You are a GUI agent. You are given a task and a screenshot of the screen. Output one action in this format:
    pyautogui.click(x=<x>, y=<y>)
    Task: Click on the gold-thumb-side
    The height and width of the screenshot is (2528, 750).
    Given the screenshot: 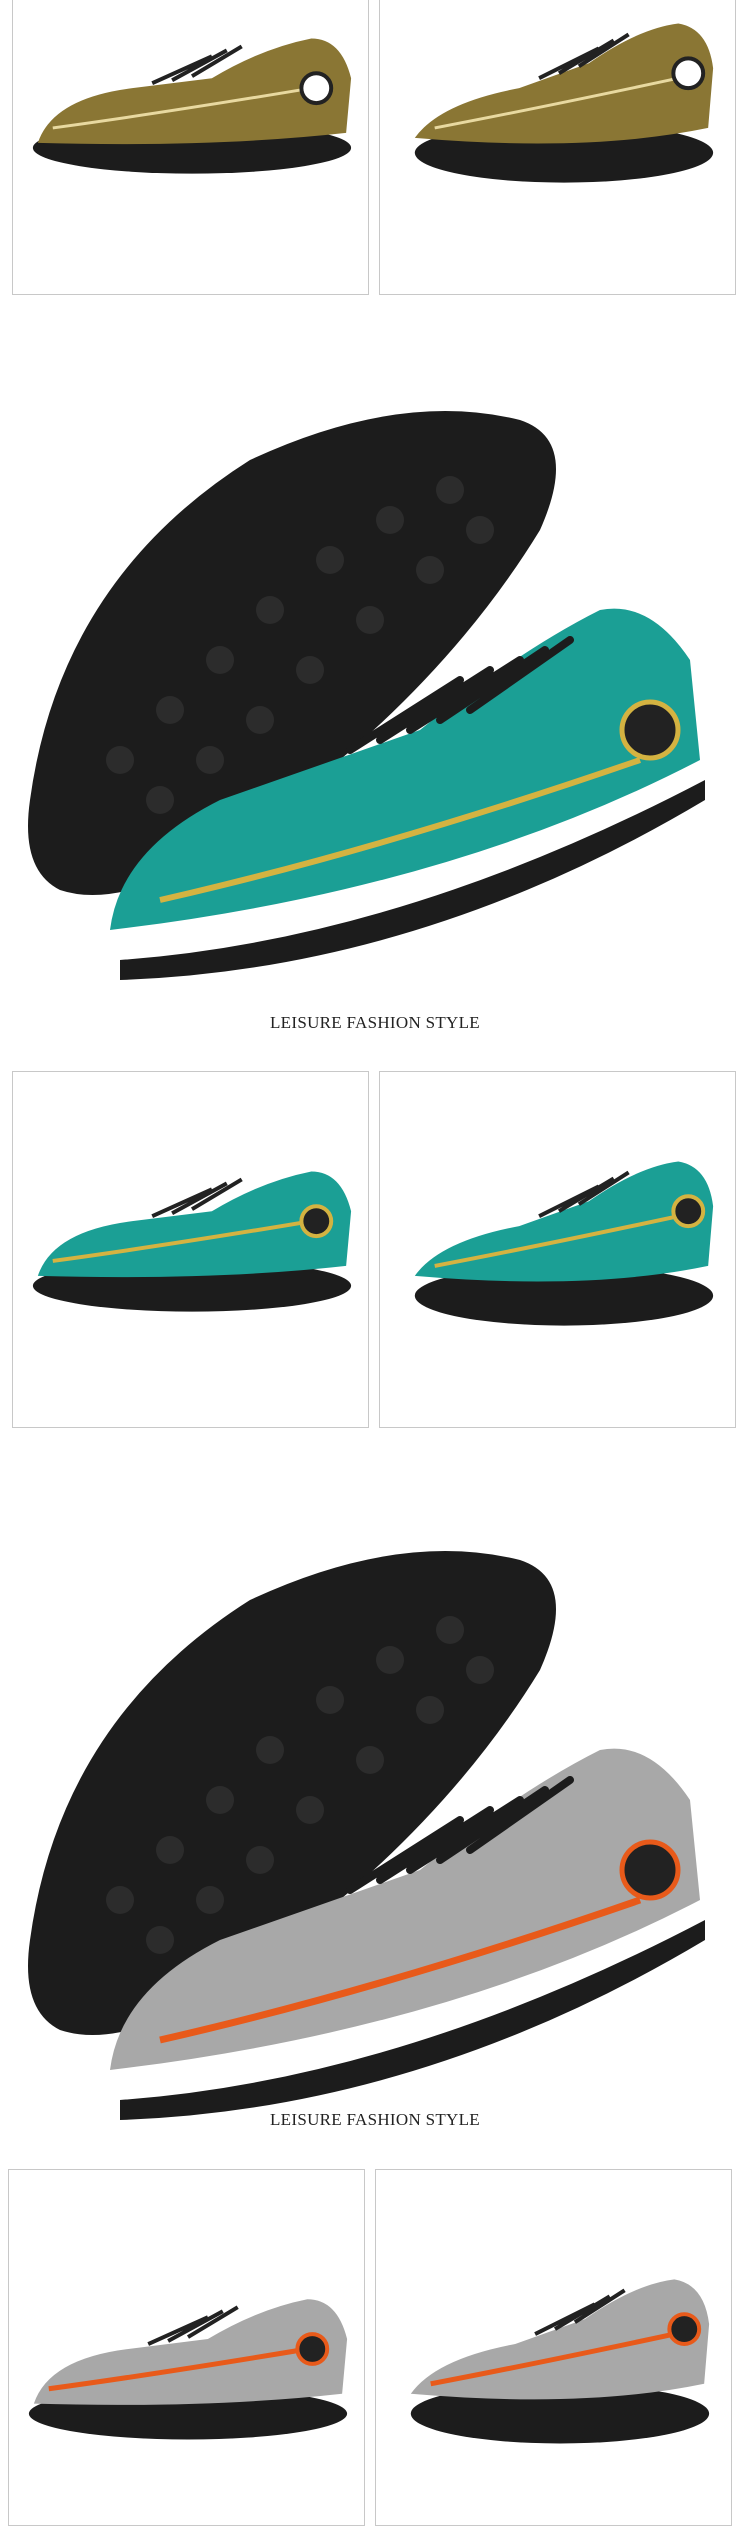 What is the action you would take?
    pyautogui.click(x=190, y=147)
    